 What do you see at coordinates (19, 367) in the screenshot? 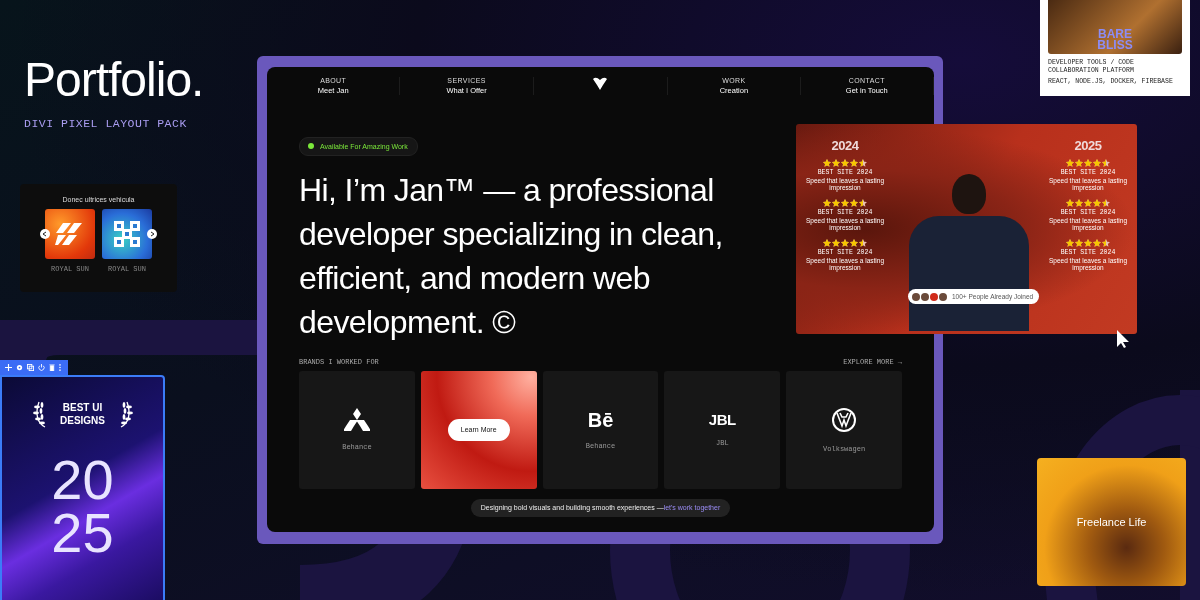
I see `settings-icon` at bounding box center [19, 367].